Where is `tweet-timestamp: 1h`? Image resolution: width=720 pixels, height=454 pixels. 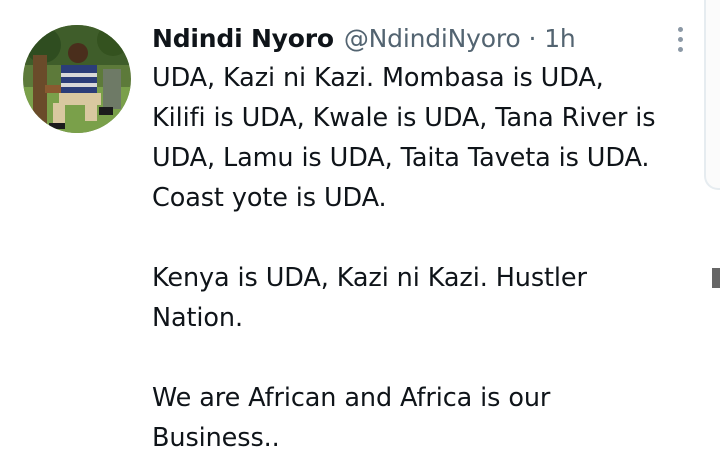 tweet-timestamp: 1h is located at coordinates (560, 38).